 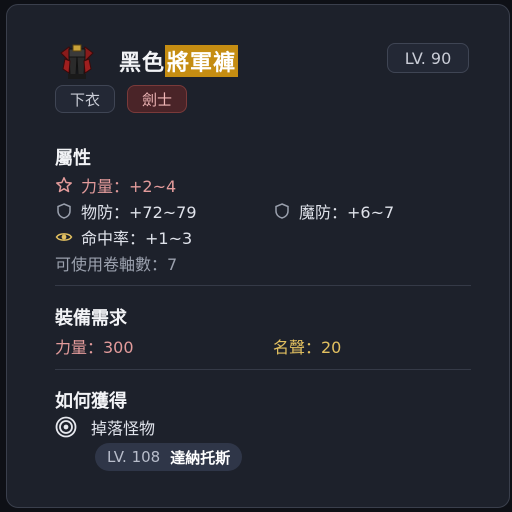 I want to click on tag-job-class: 劍士, so click(x=157, y=99).